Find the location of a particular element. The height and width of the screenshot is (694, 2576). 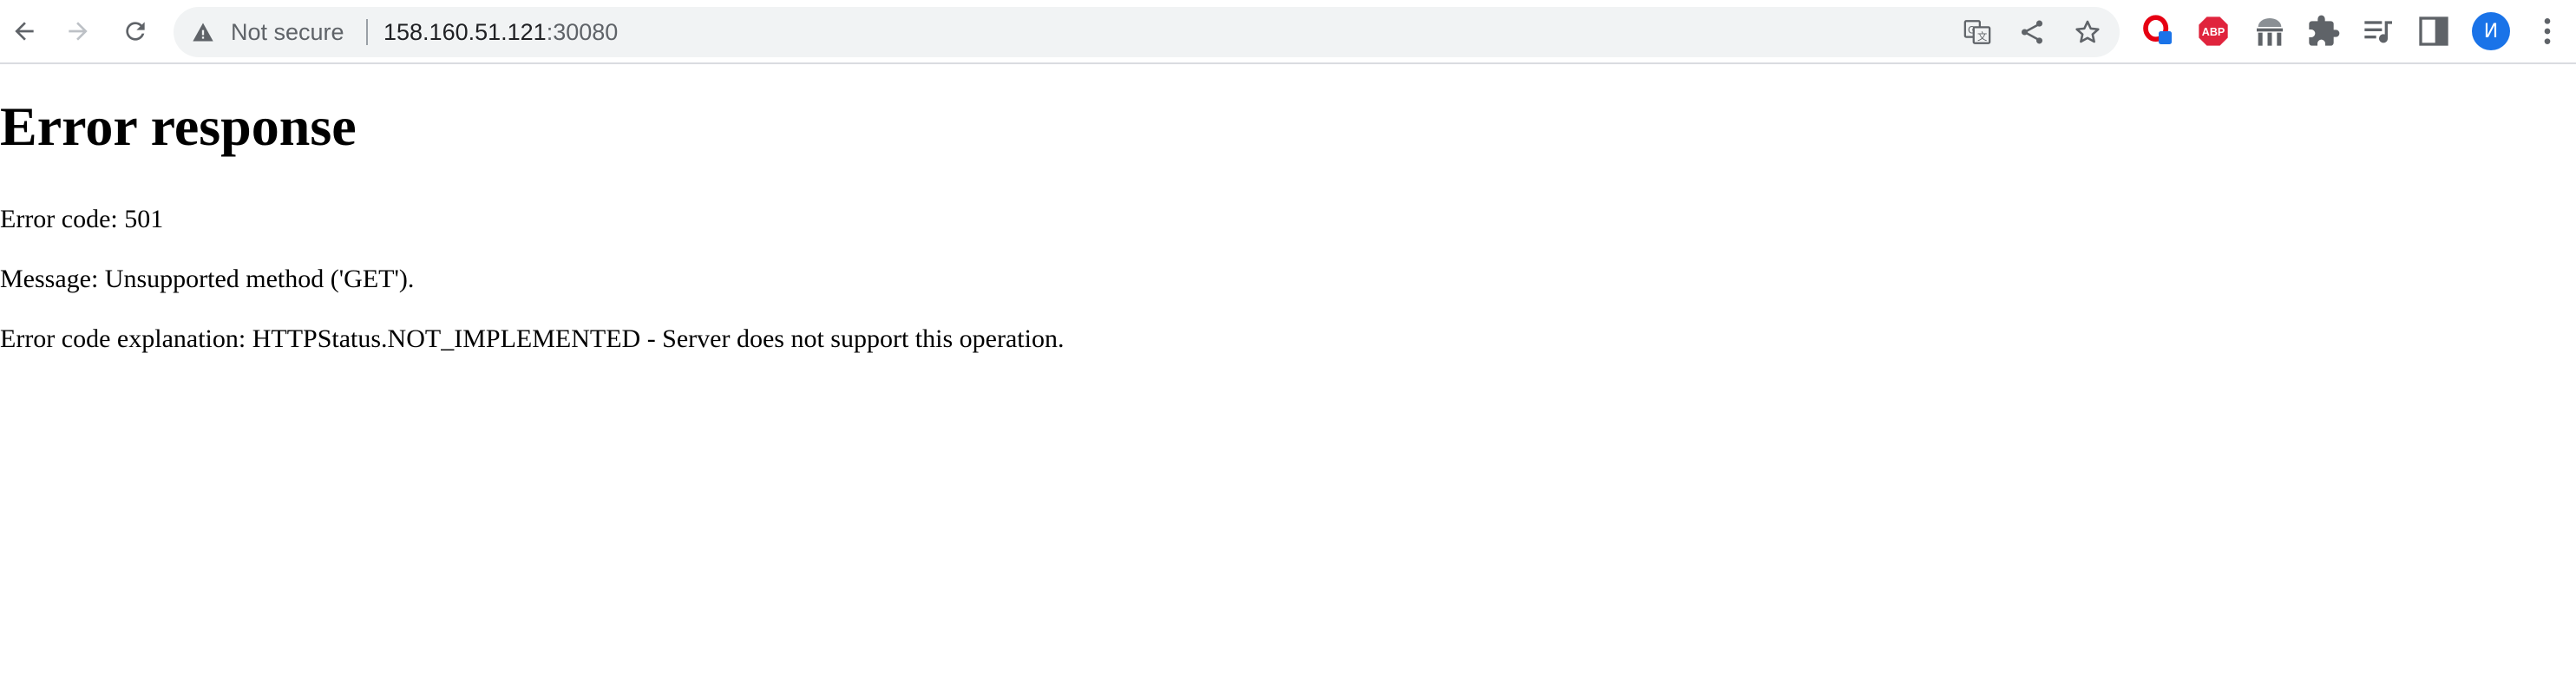

media-queue-button is located at coordinates (2379, 31).